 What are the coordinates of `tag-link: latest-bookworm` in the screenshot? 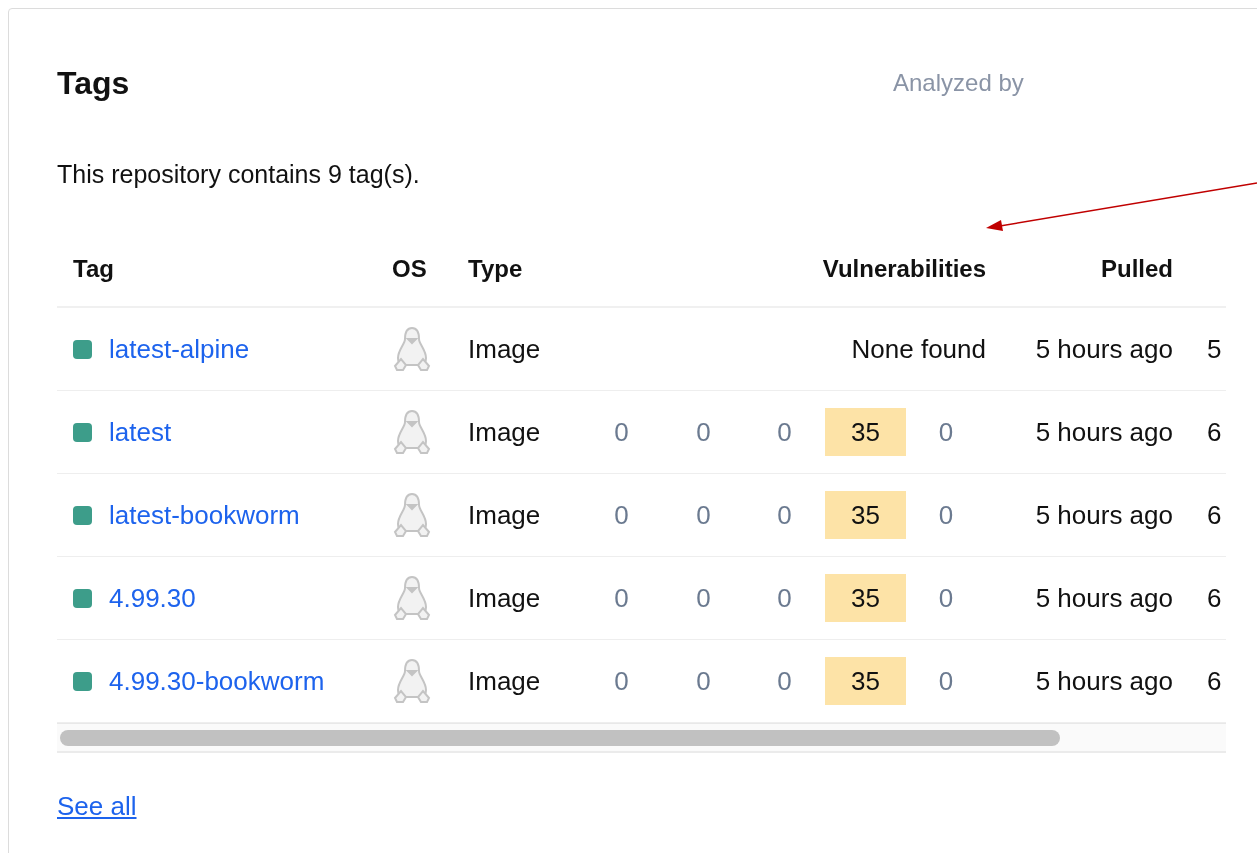 It's located at (204, 515).